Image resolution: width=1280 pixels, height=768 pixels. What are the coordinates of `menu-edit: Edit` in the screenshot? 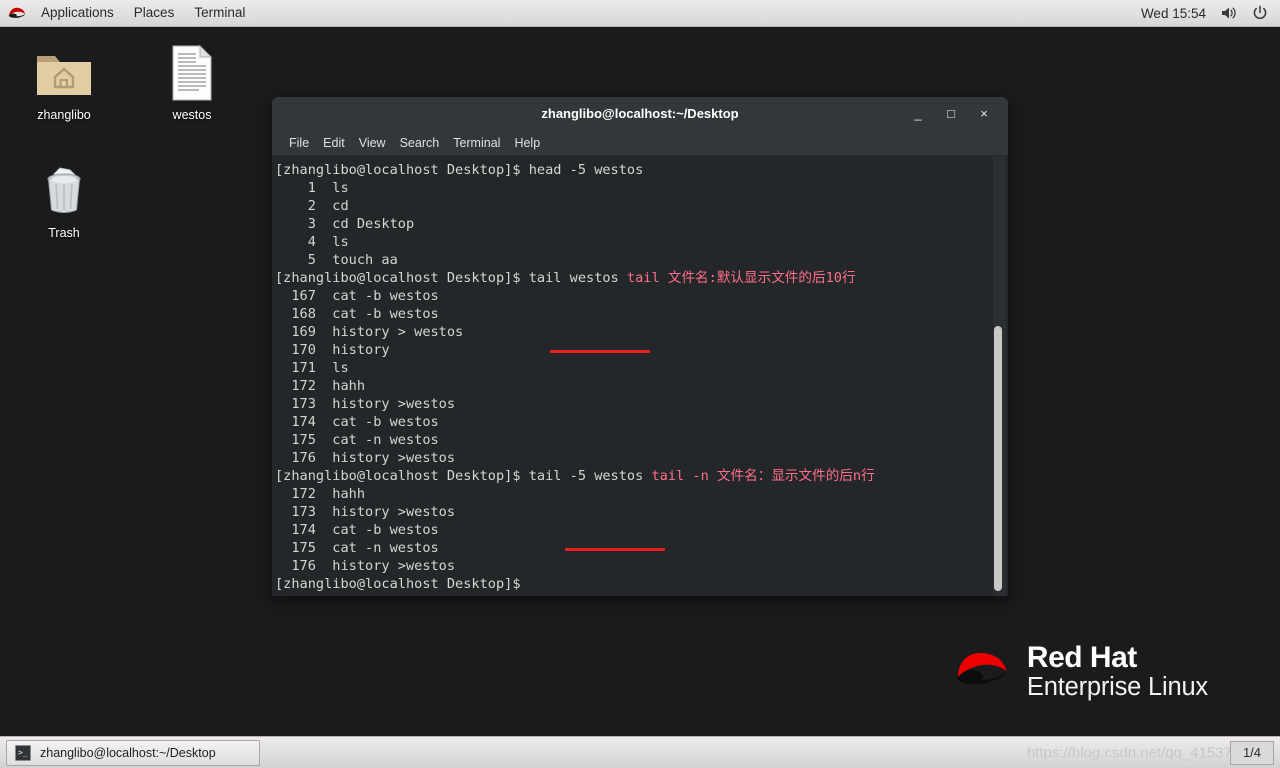 It's located at (334, 143).